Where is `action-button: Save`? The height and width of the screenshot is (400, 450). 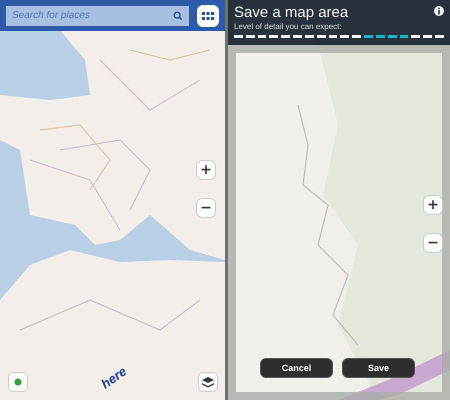
action-button: Save is located at coordinates (378, 368).